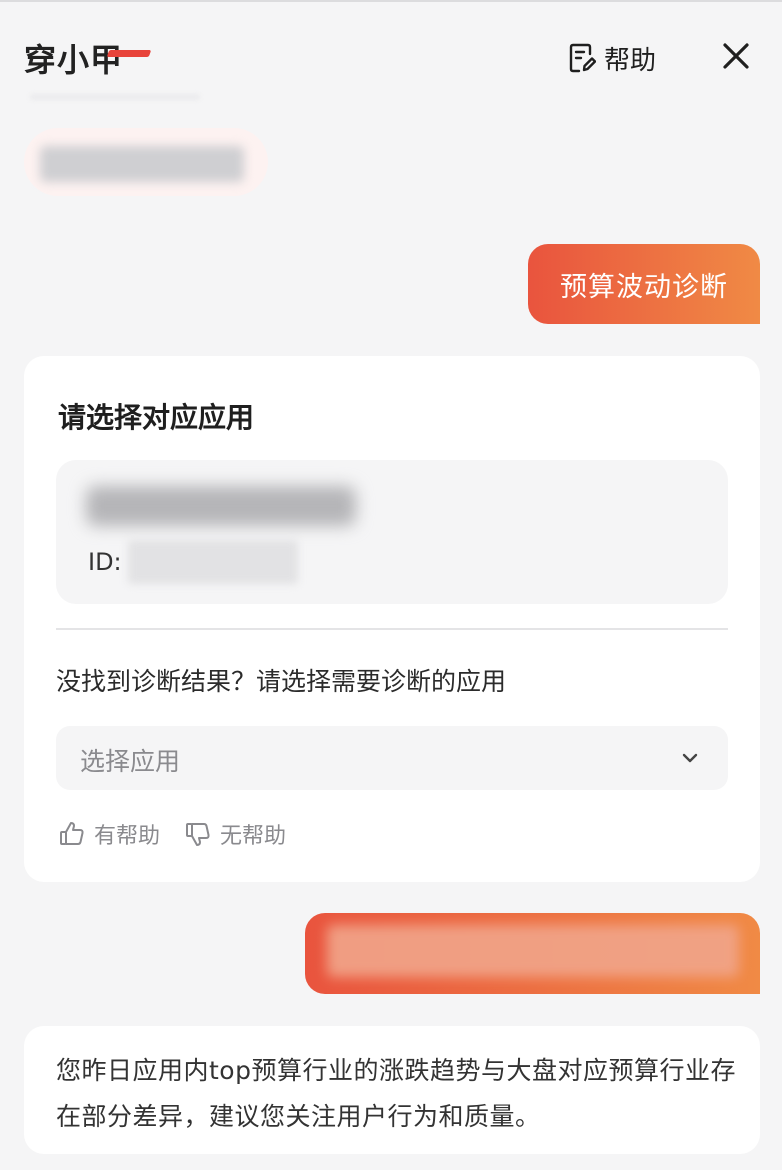 This screenshot has width=782, height=1170. I want to click on redacted-user-message-bubble, so click(532, 953).